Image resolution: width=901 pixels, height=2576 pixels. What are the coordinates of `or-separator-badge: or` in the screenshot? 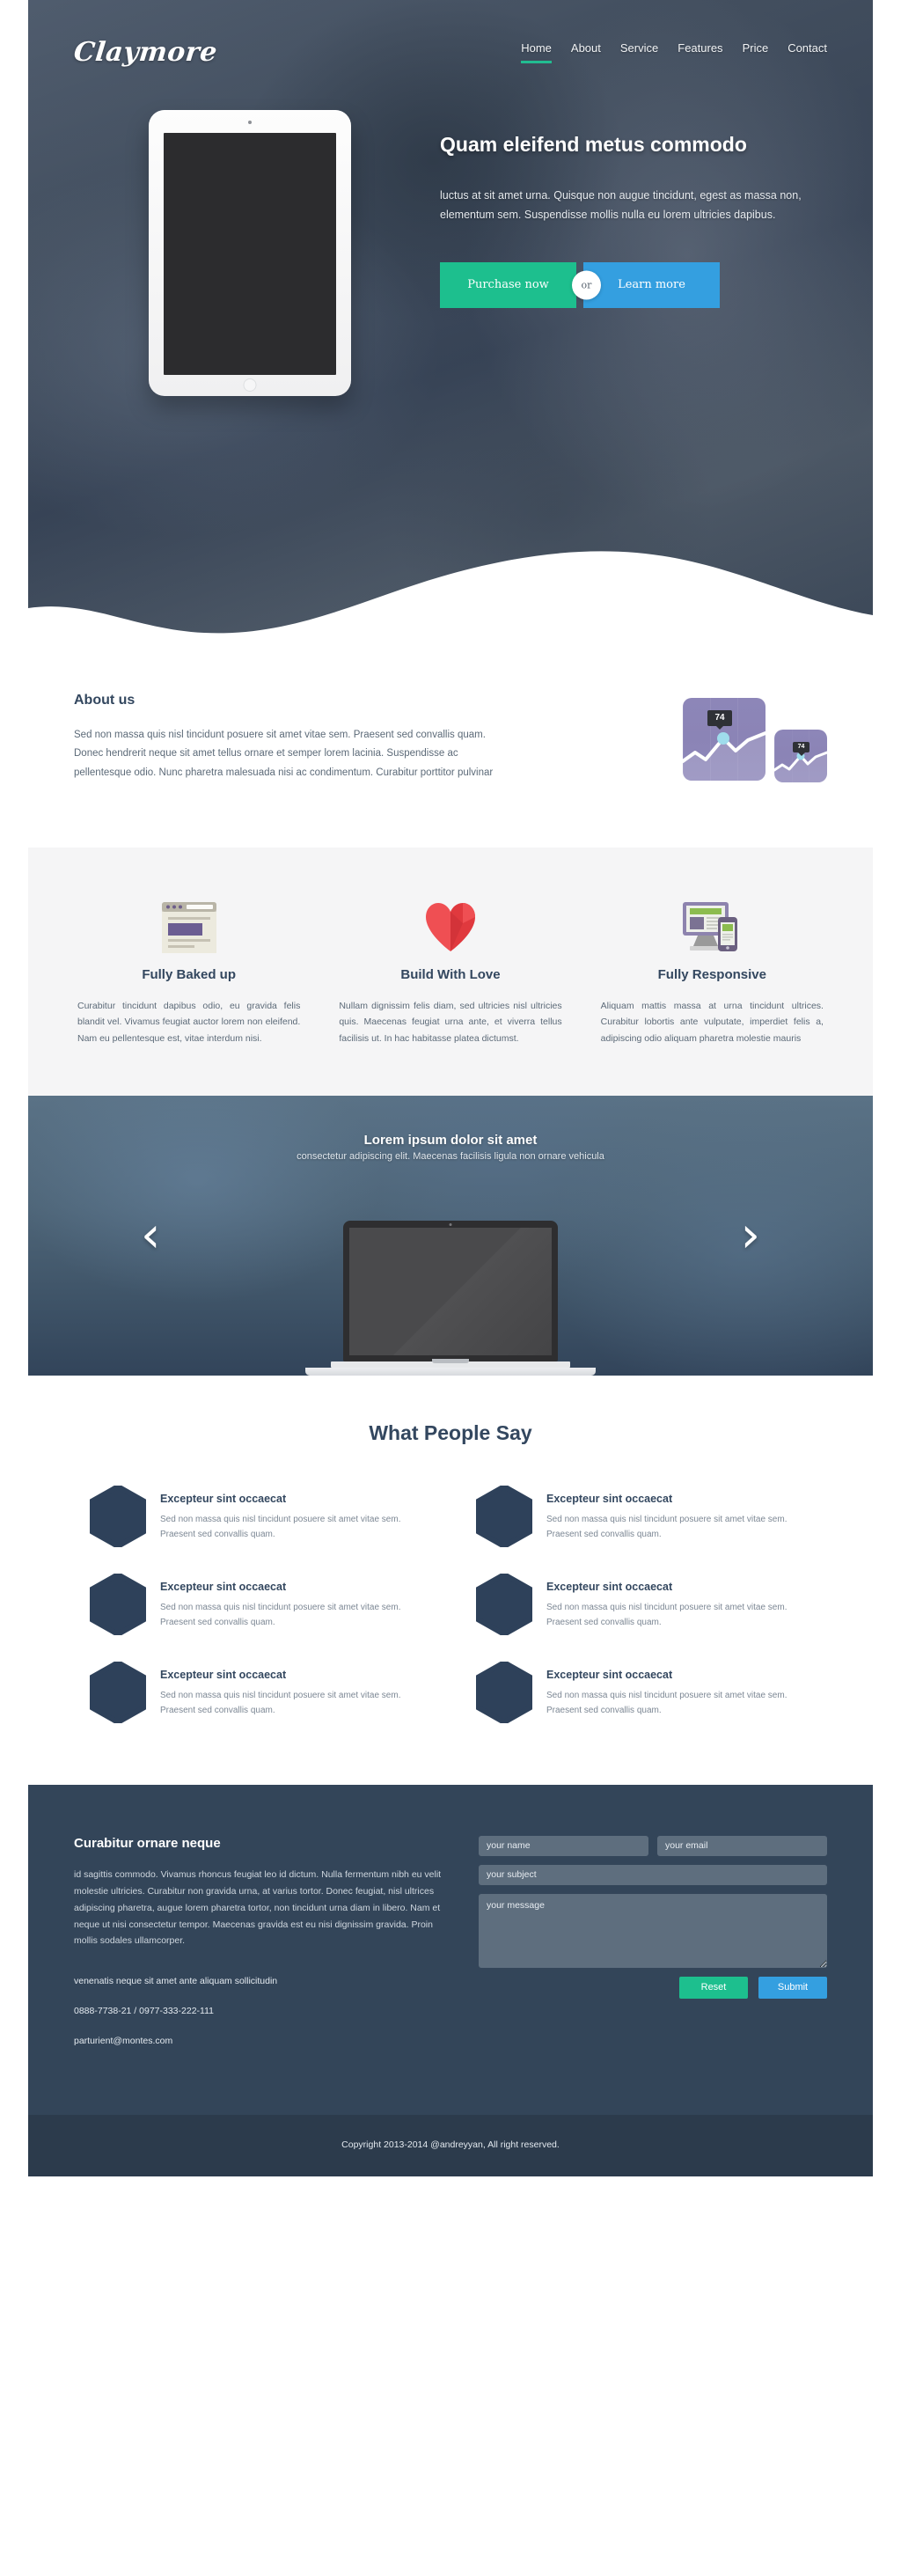 It's located at (586, 285).